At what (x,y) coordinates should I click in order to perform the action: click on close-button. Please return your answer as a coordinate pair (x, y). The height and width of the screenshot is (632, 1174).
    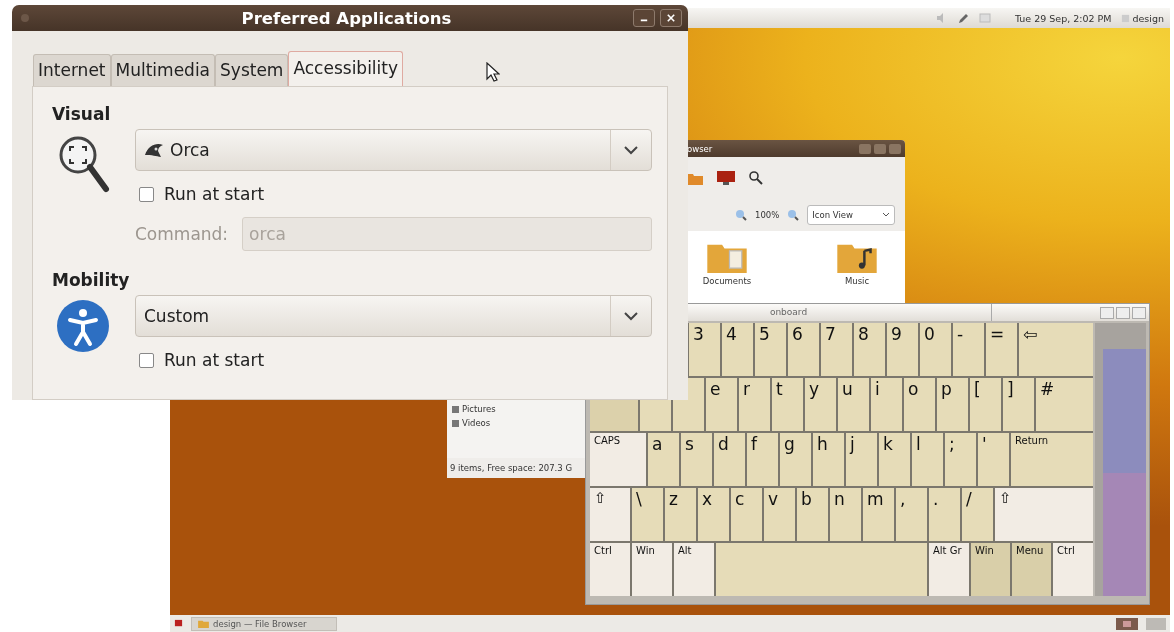
    Looking at the image, I should click on (671, 18).